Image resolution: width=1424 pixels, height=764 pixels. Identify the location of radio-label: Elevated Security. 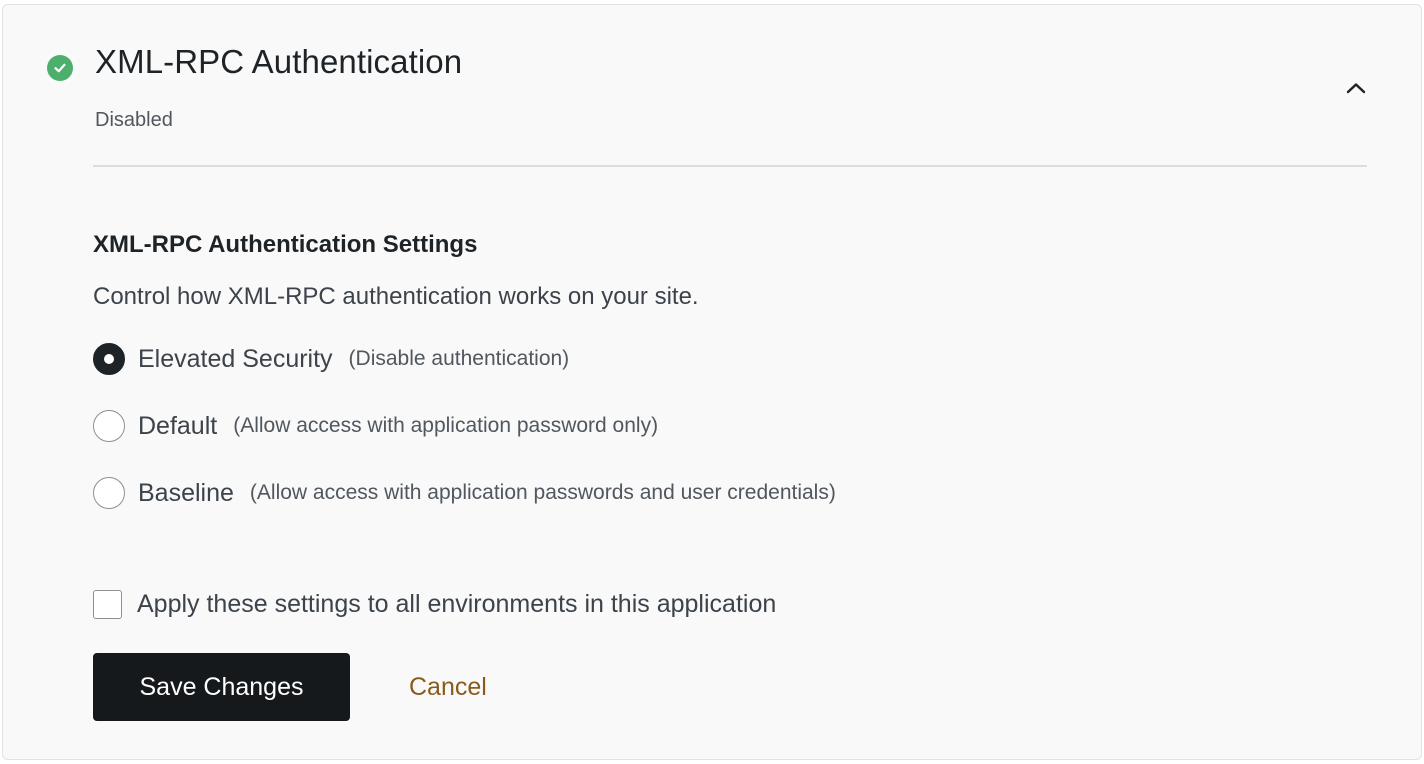
(235, 358).